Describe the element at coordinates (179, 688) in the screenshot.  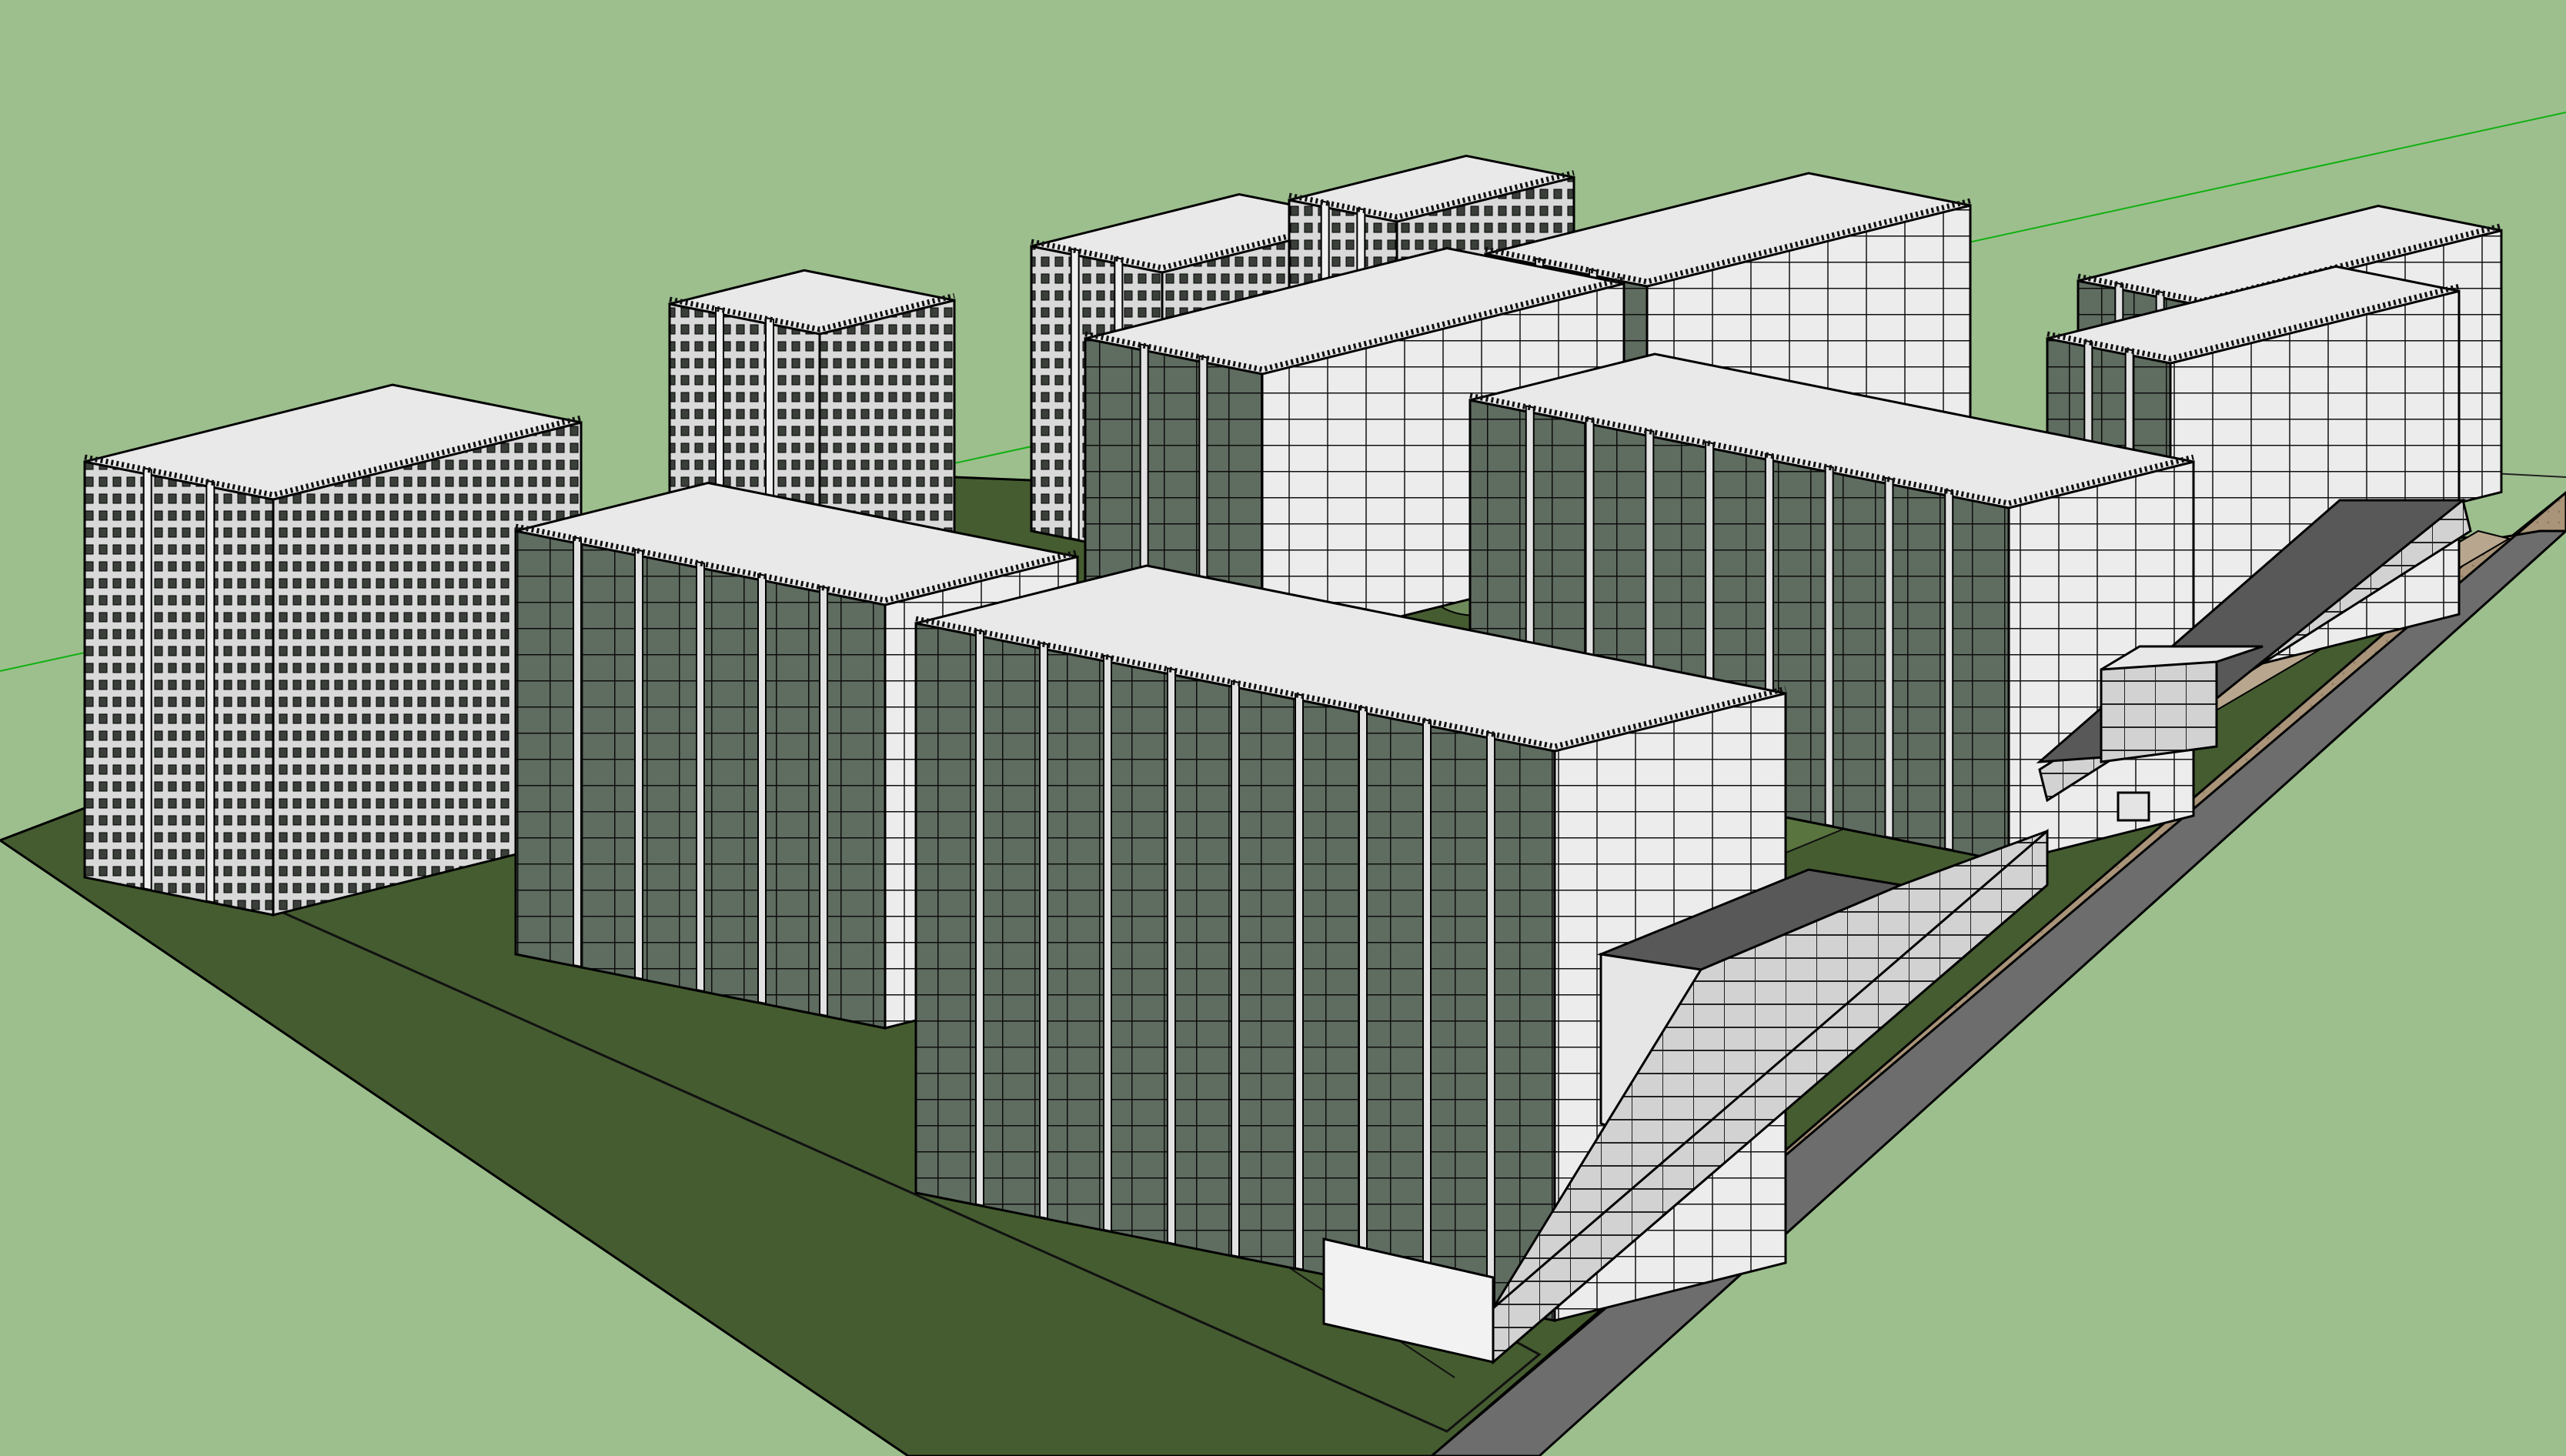
I see `facade-left` at that location.